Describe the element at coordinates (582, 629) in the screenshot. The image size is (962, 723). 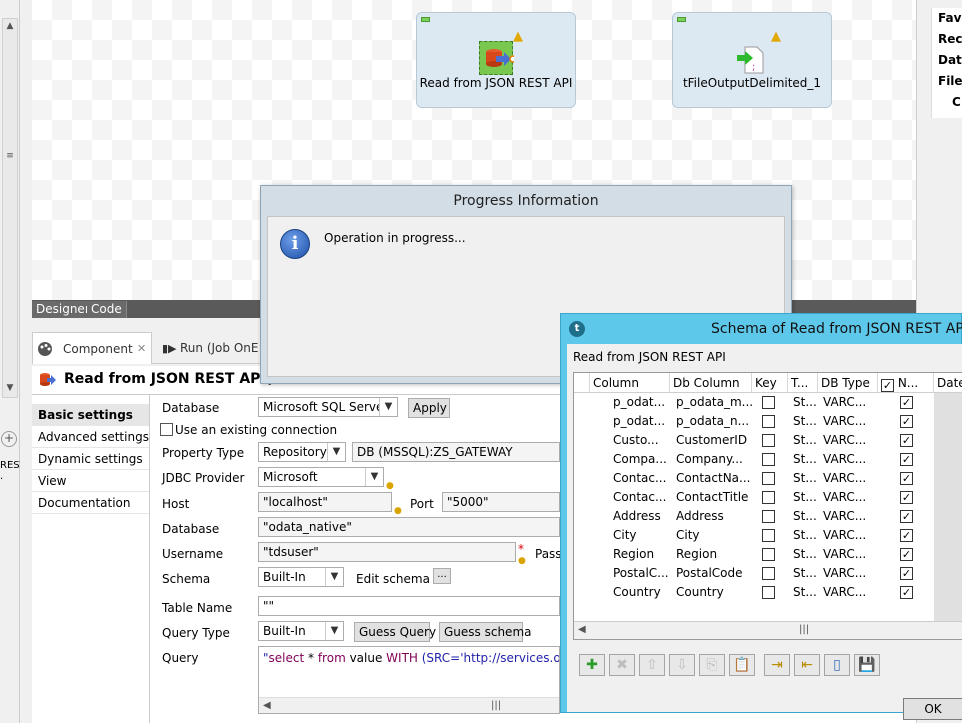
I see `scroll-left-icon: ◀` at that location.